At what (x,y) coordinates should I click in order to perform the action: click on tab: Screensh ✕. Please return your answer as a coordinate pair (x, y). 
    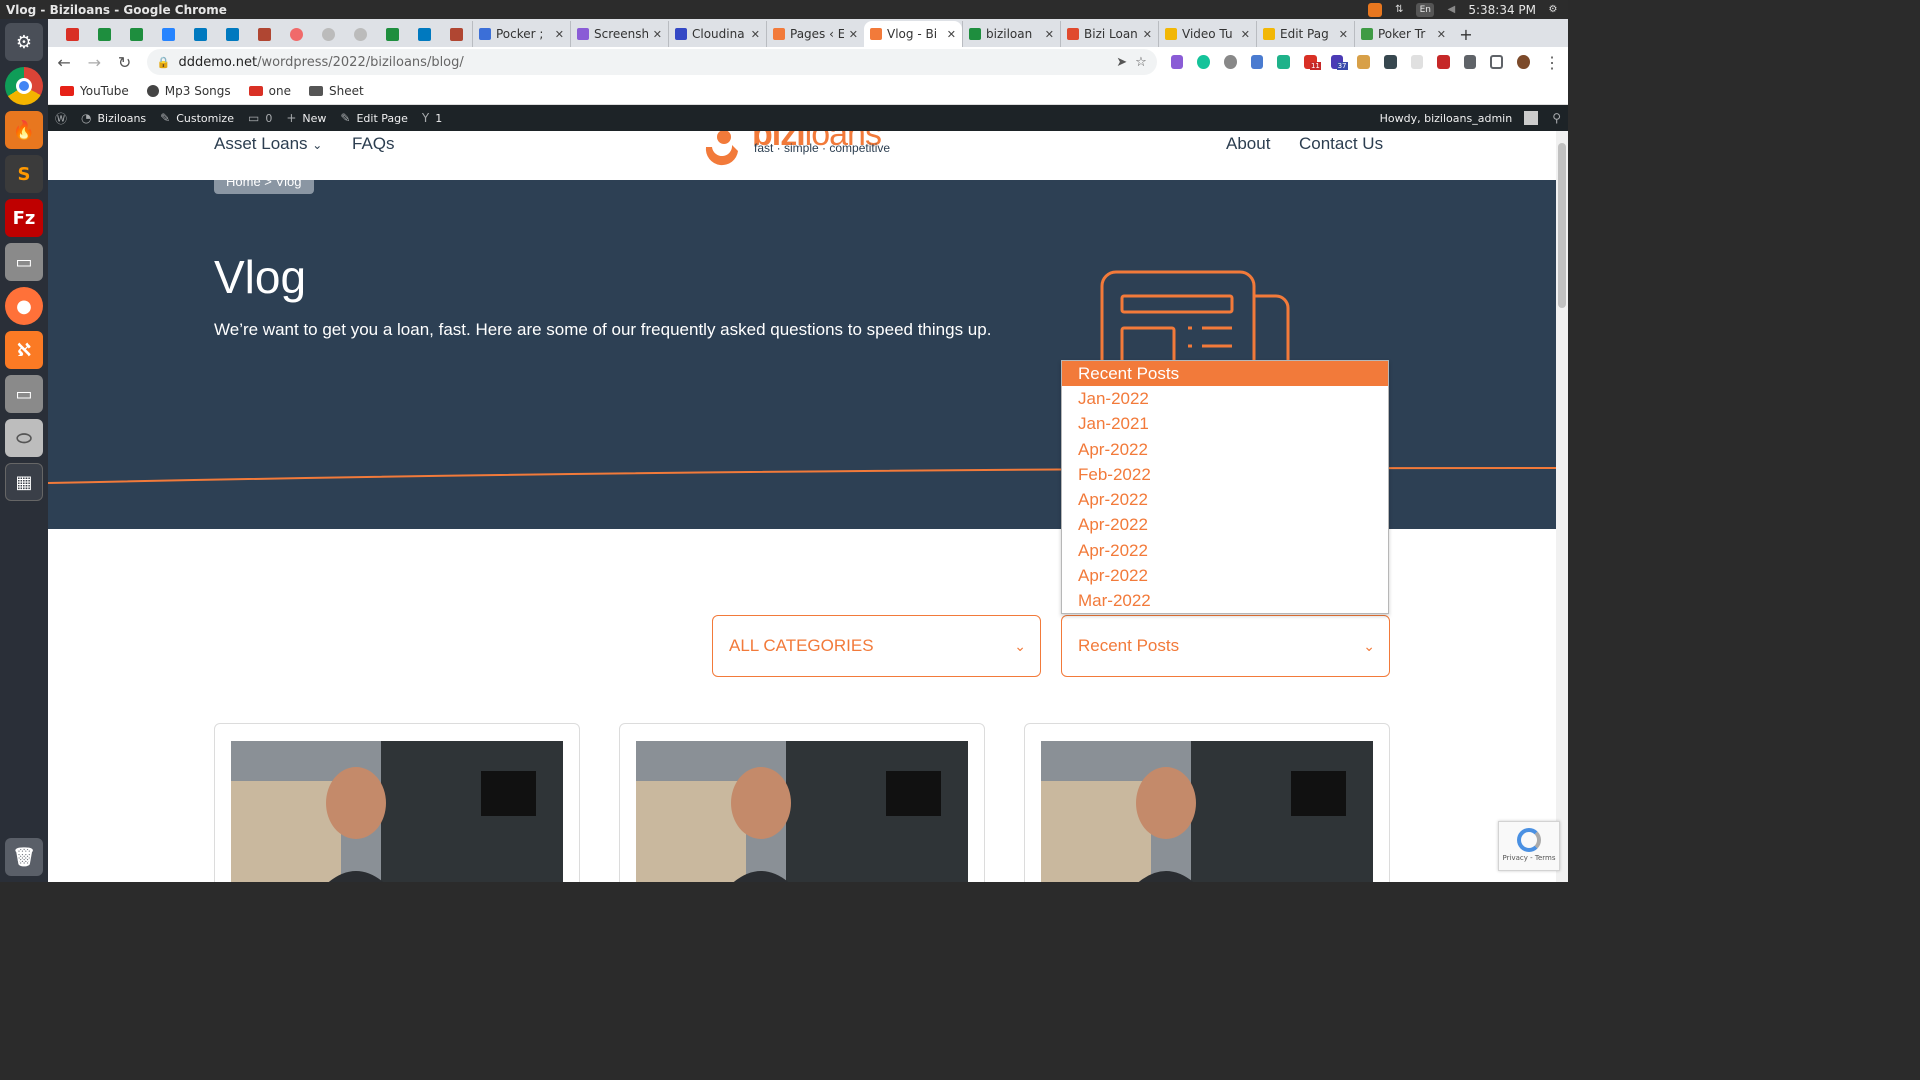
    Looking at the image, I should click on (619, 34).